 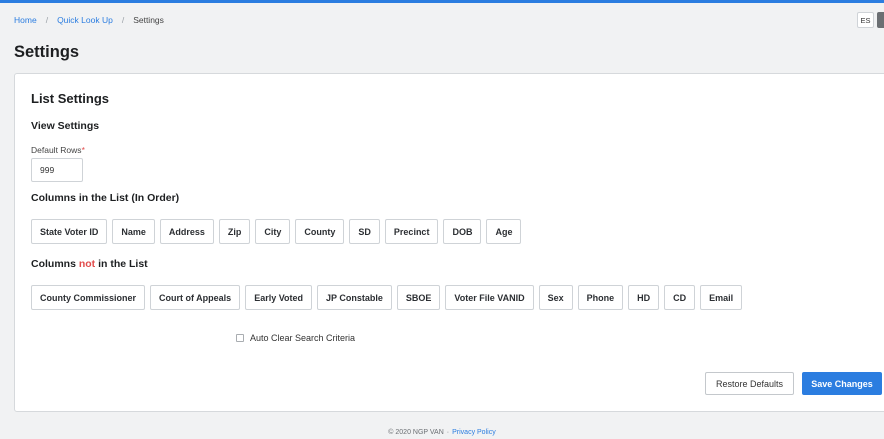 What do you see at coordinates (442, 1) in the screenshot?
I see `top-accent-bar` at bounding box center [442, 1].